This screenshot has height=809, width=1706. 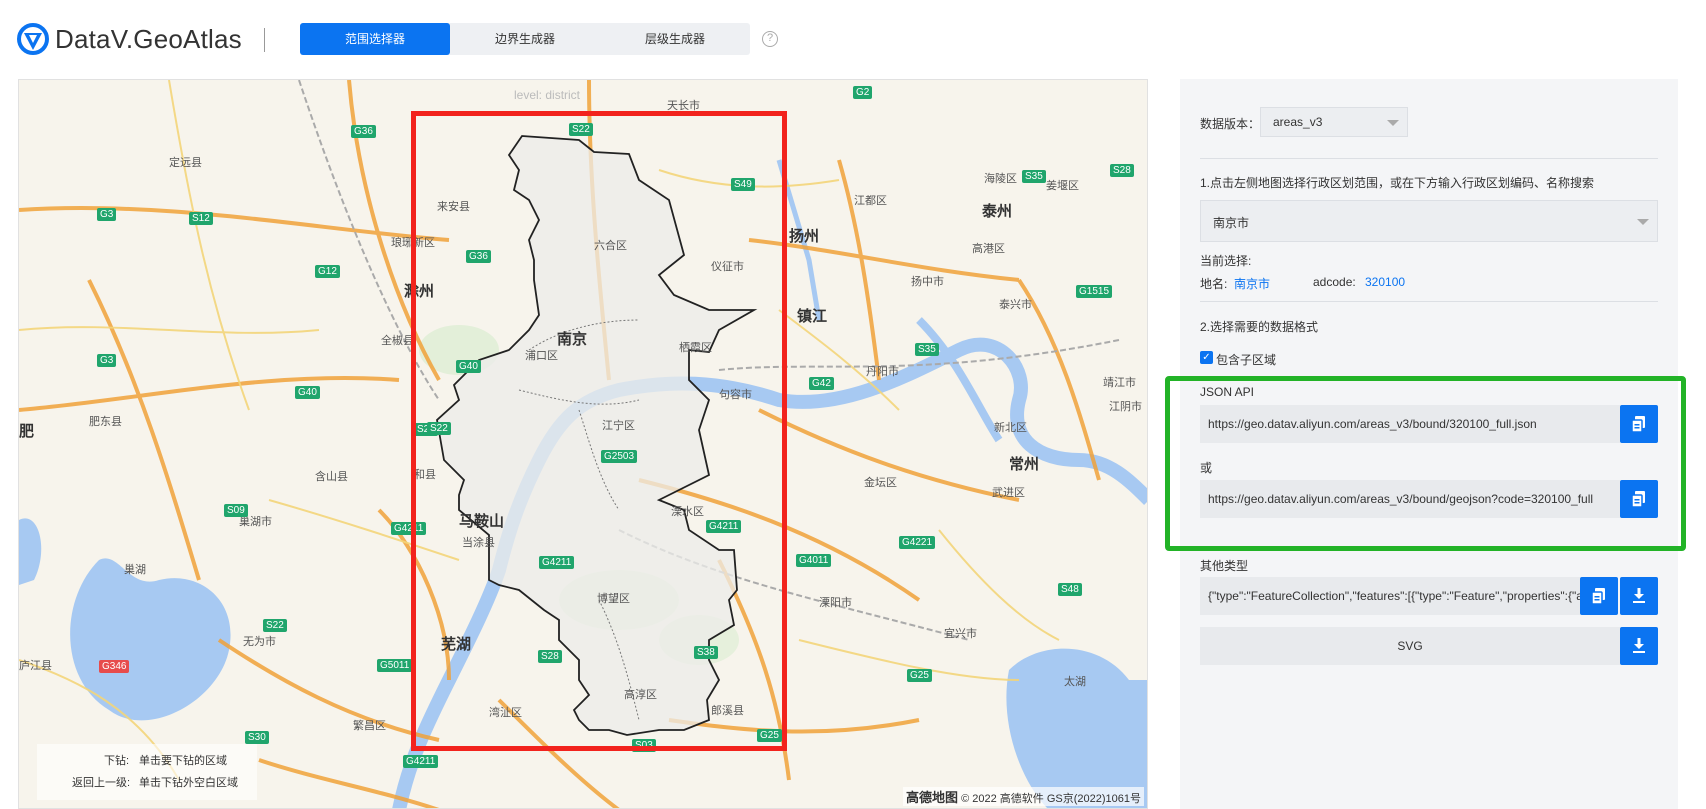 I want to click on adcode-value: 320100, so click(x=1385, y=282).